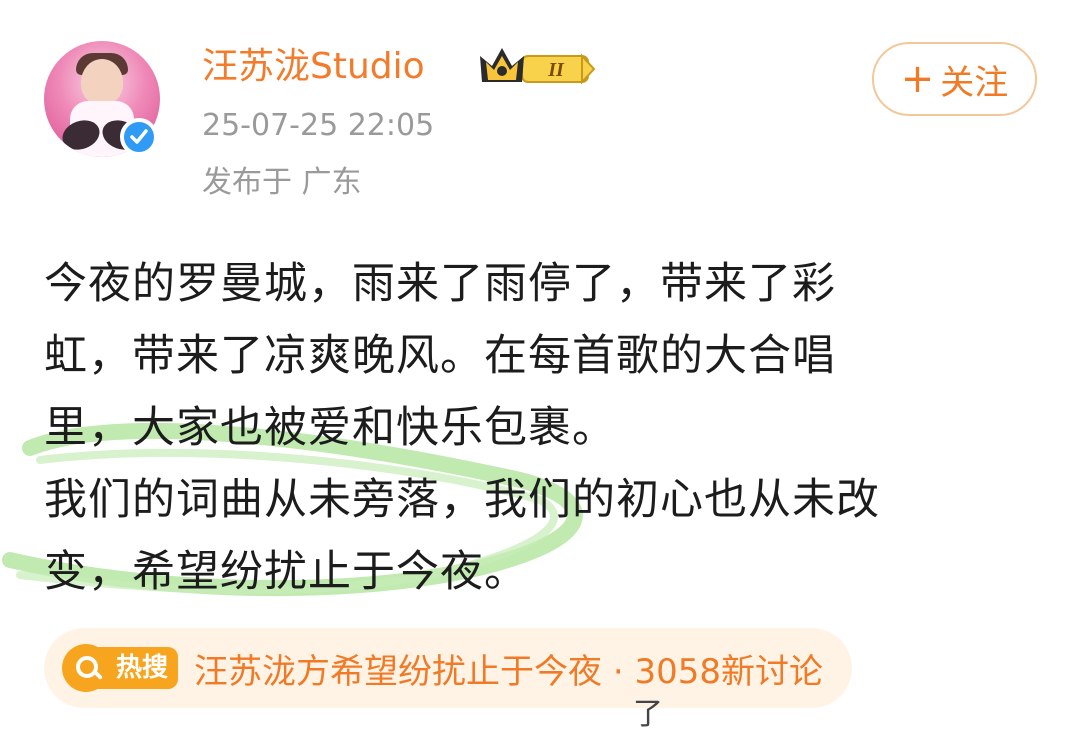 This screenshot has height=732, width=1080. I want to click on username: 汪苏泷Studio, so click(313, 67).